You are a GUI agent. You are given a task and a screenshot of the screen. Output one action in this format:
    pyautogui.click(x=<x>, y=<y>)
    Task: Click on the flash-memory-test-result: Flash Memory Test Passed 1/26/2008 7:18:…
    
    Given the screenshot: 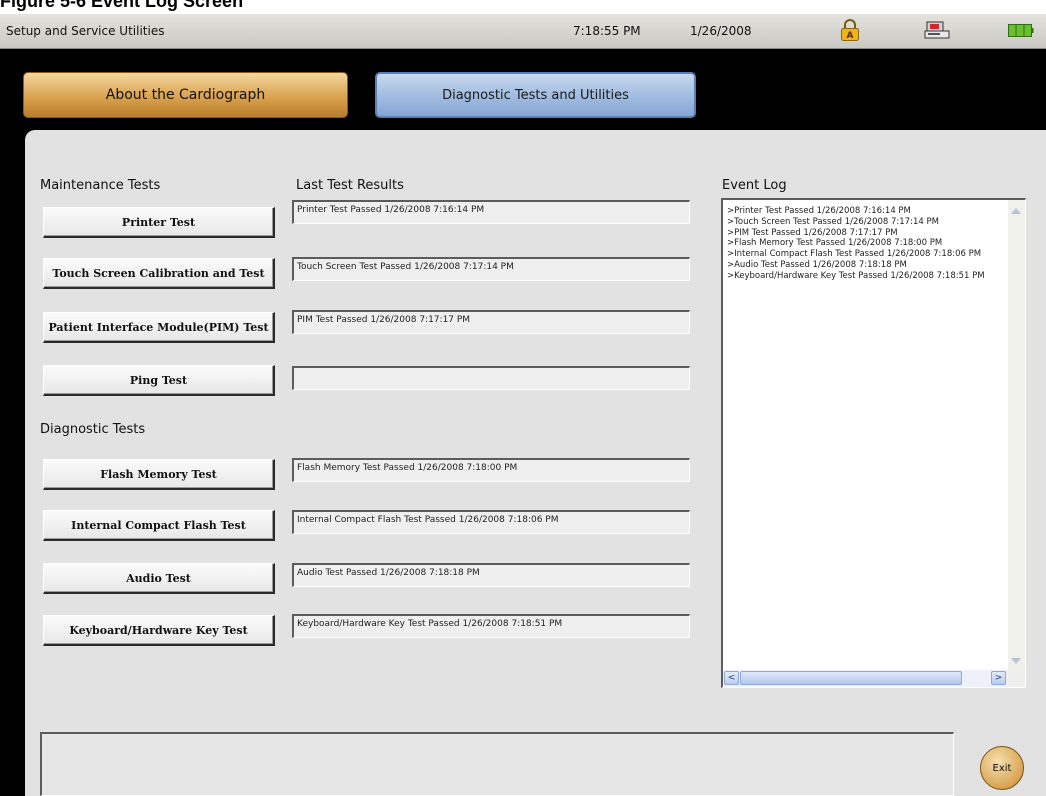 What is the action you would take?
    pyautogui.click(x=491, y=470)
    